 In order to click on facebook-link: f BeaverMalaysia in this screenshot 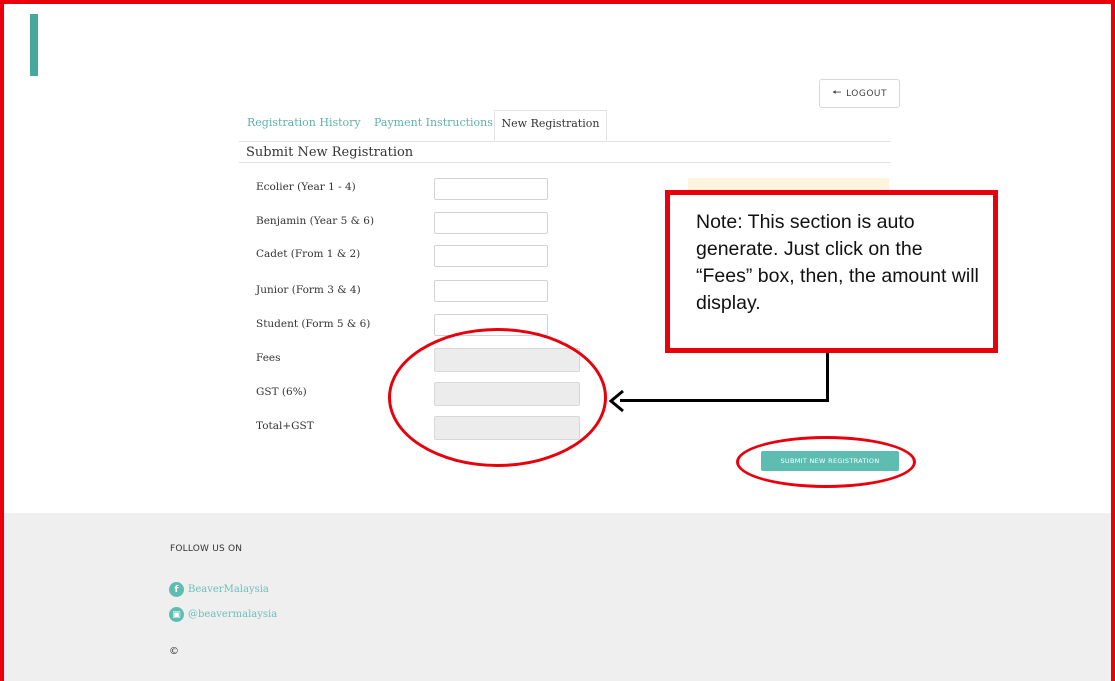, I will do `click(219, 589)`.